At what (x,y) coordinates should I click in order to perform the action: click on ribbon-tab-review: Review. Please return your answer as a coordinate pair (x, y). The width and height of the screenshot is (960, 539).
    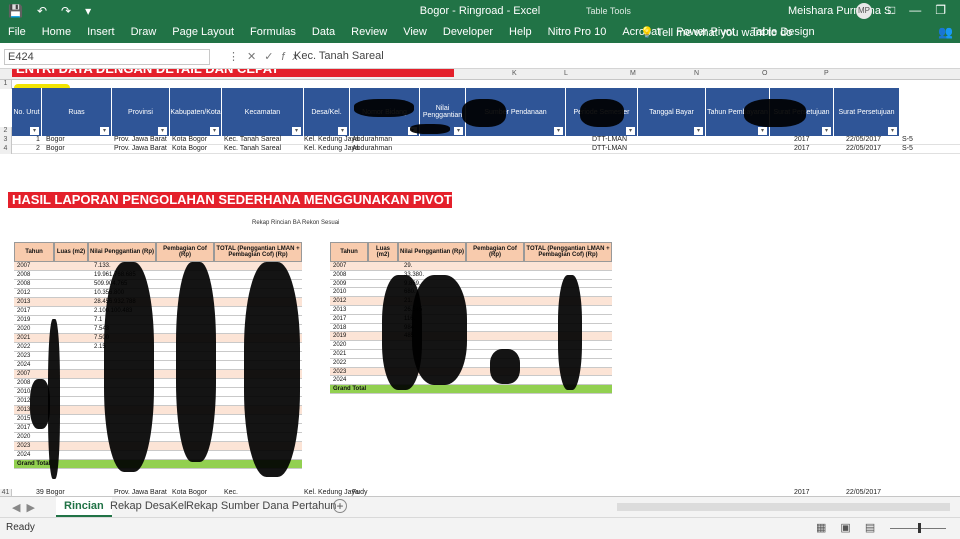
    Looking at the image, I should click on (369, 32).